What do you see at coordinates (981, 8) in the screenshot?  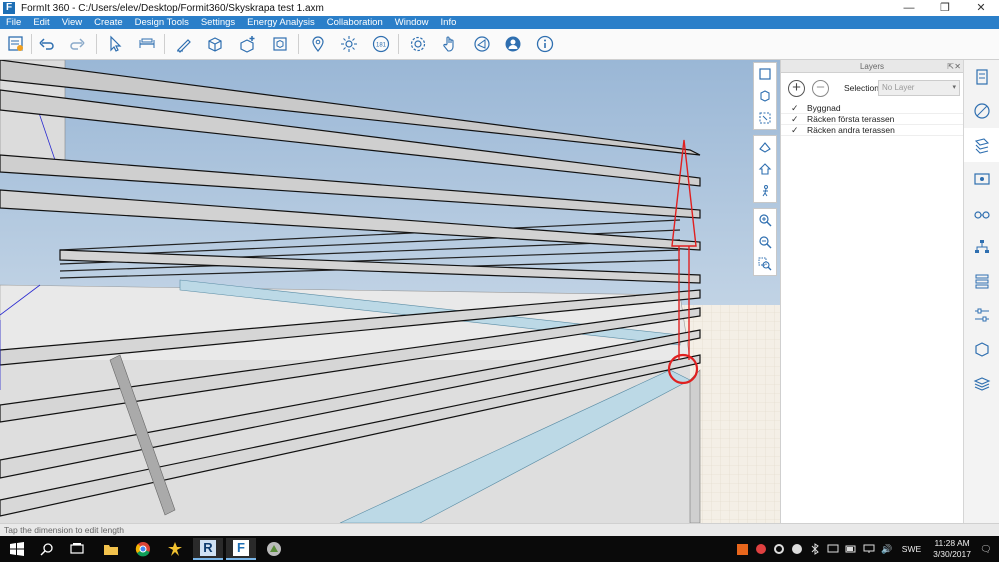 I see `close-button: ✕` at bounding box center [981, 8].